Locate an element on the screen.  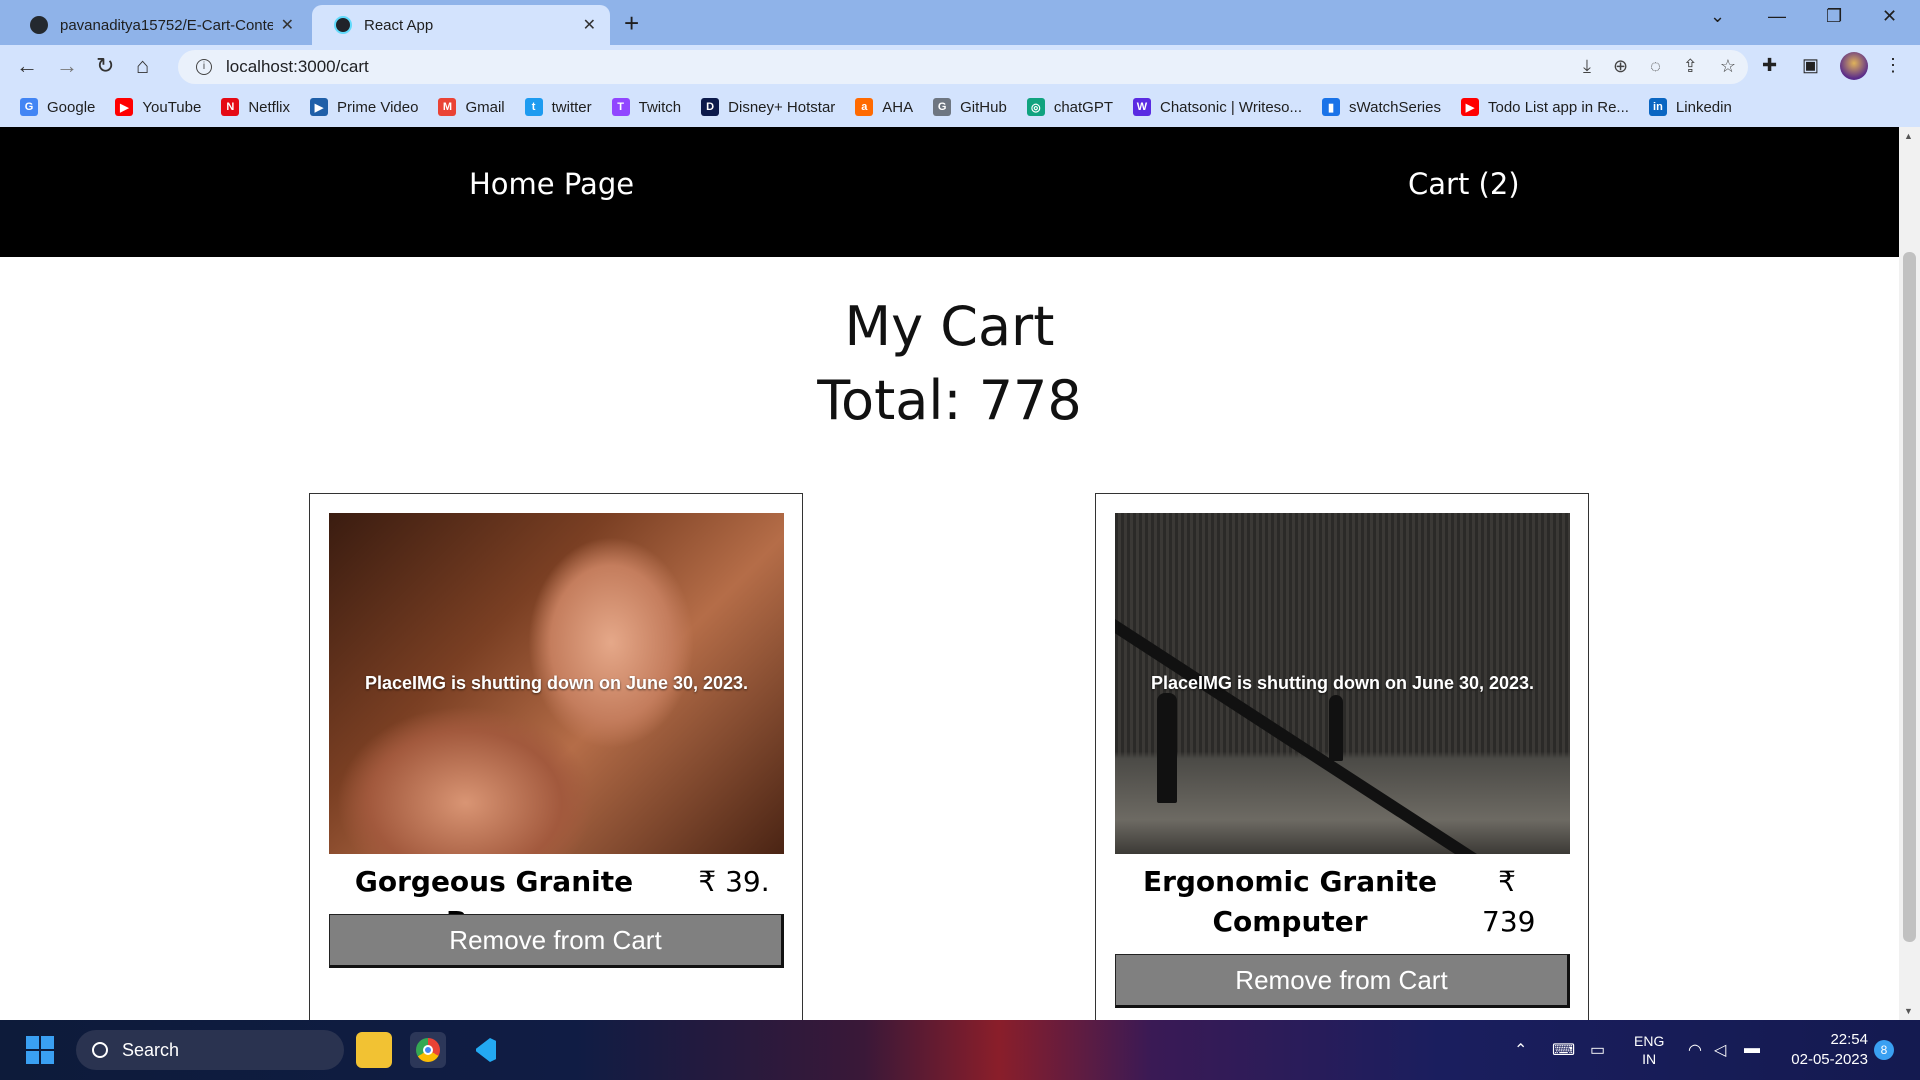
install-icon: ⤓ is located at coordinates (1587, 66).